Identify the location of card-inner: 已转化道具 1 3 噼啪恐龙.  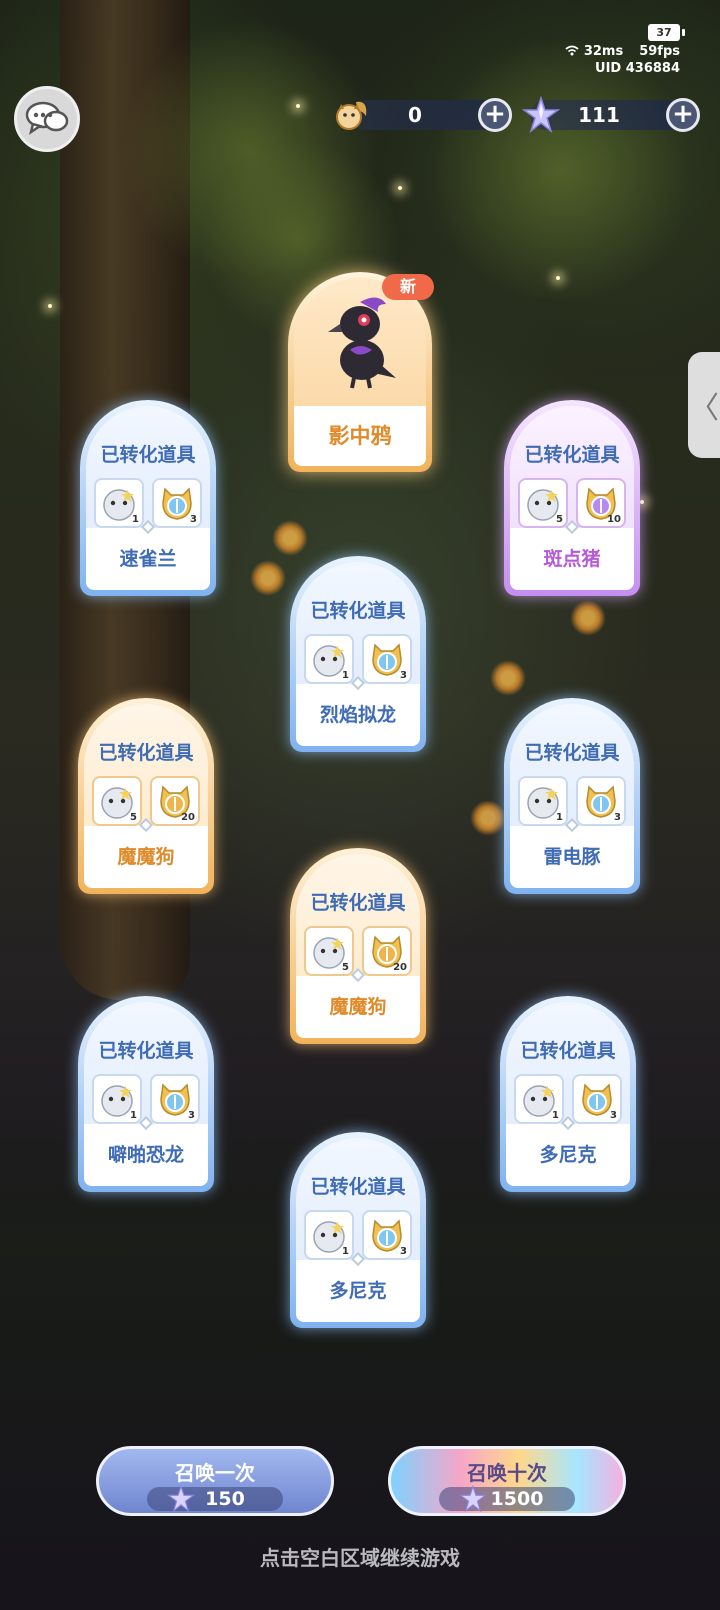
(146, 1094).